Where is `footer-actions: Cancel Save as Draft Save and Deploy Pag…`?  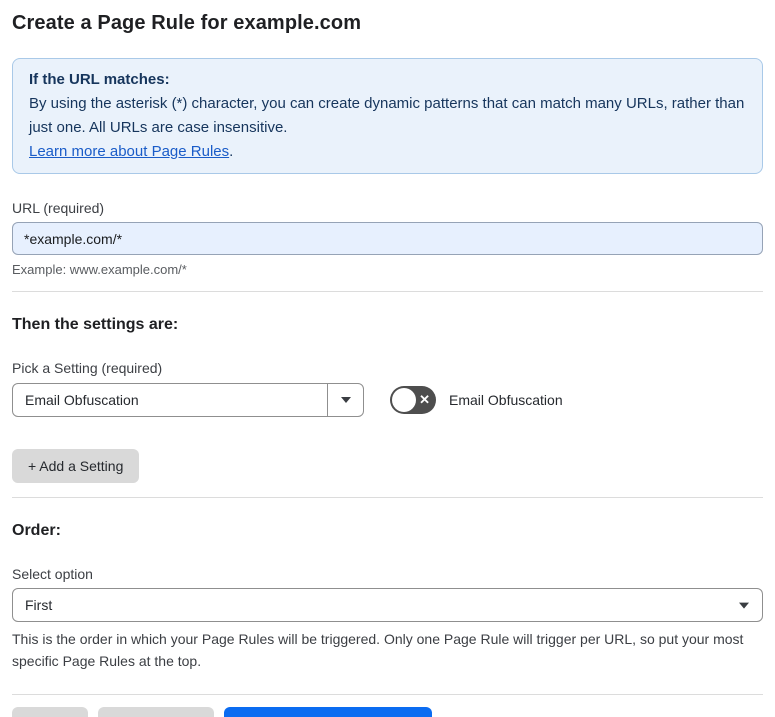 footer-actions: Cancel Save as Draft Save and Deploy Pag… is located at coordinates (387, 712).